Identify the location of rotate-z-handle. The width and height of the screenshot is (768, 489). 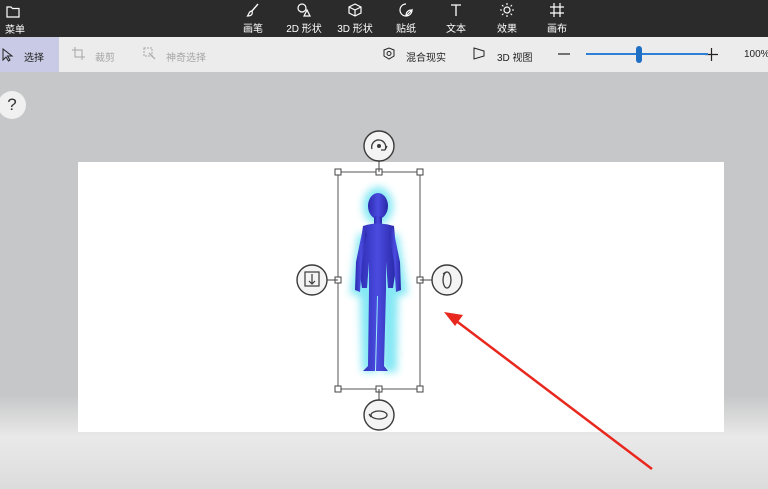
(379, 146).